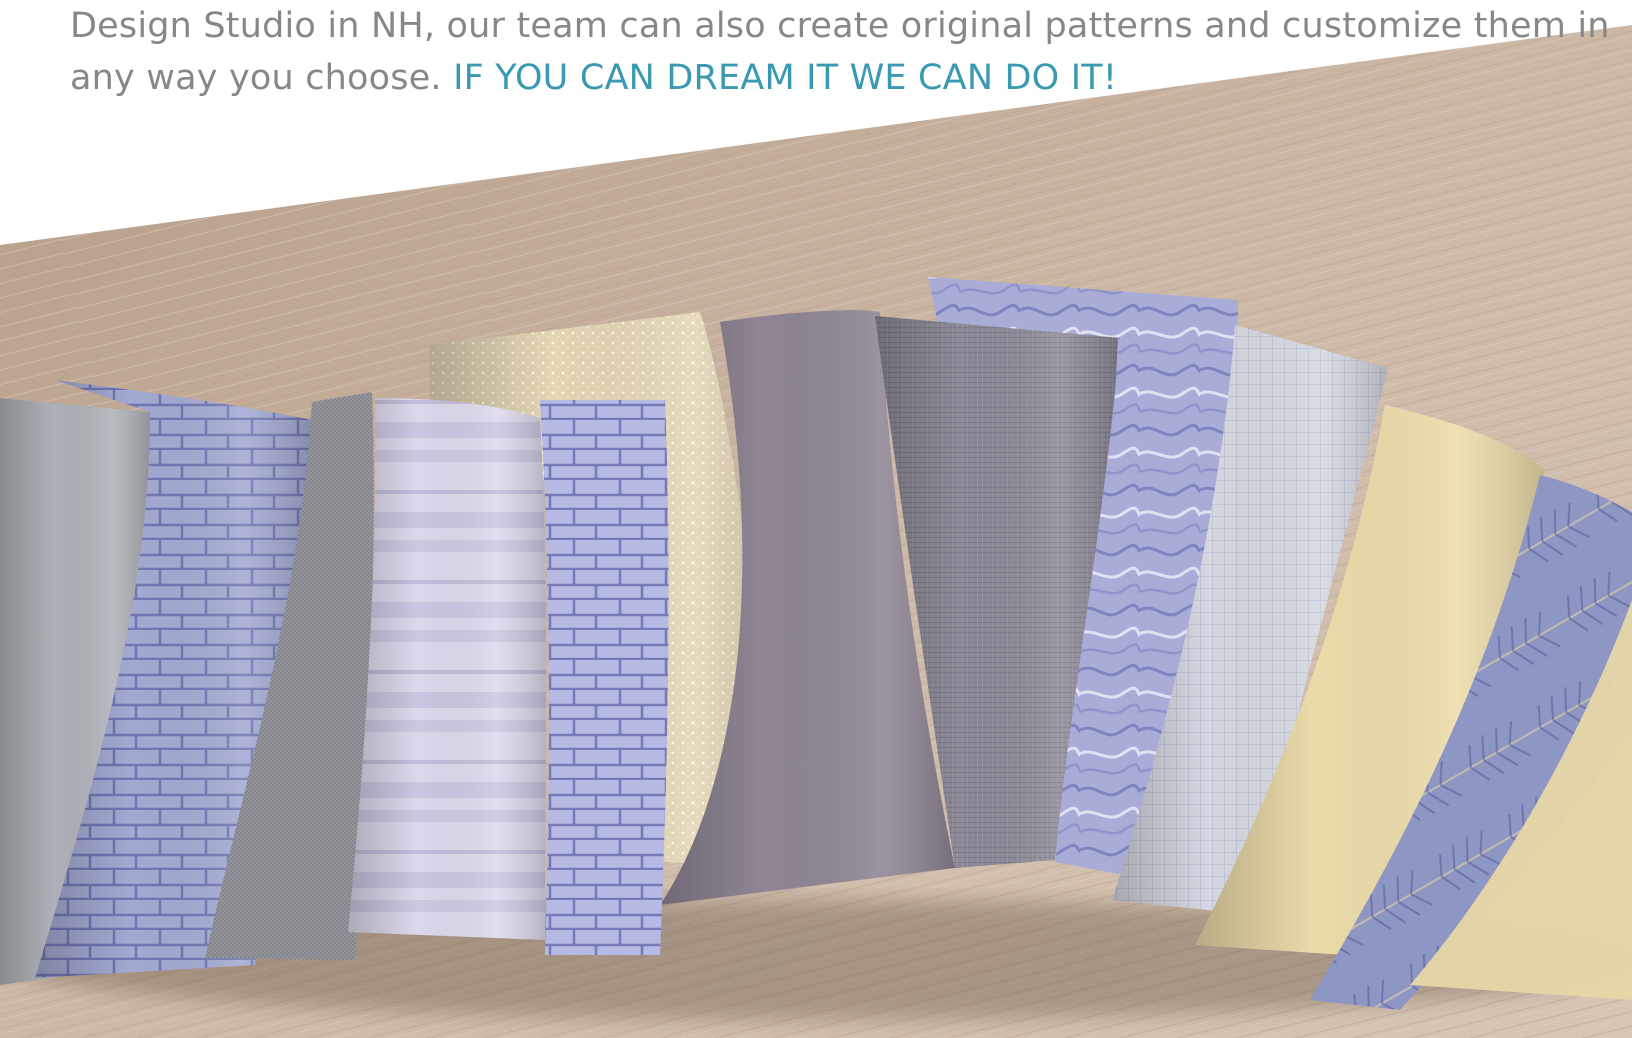 Image resolution: width=1632 pixels, height=1038 pixels. I want to click on tagline-accent: IF YOU CAN DREAM IT WE CAN DO IT!, so click(785, 78).